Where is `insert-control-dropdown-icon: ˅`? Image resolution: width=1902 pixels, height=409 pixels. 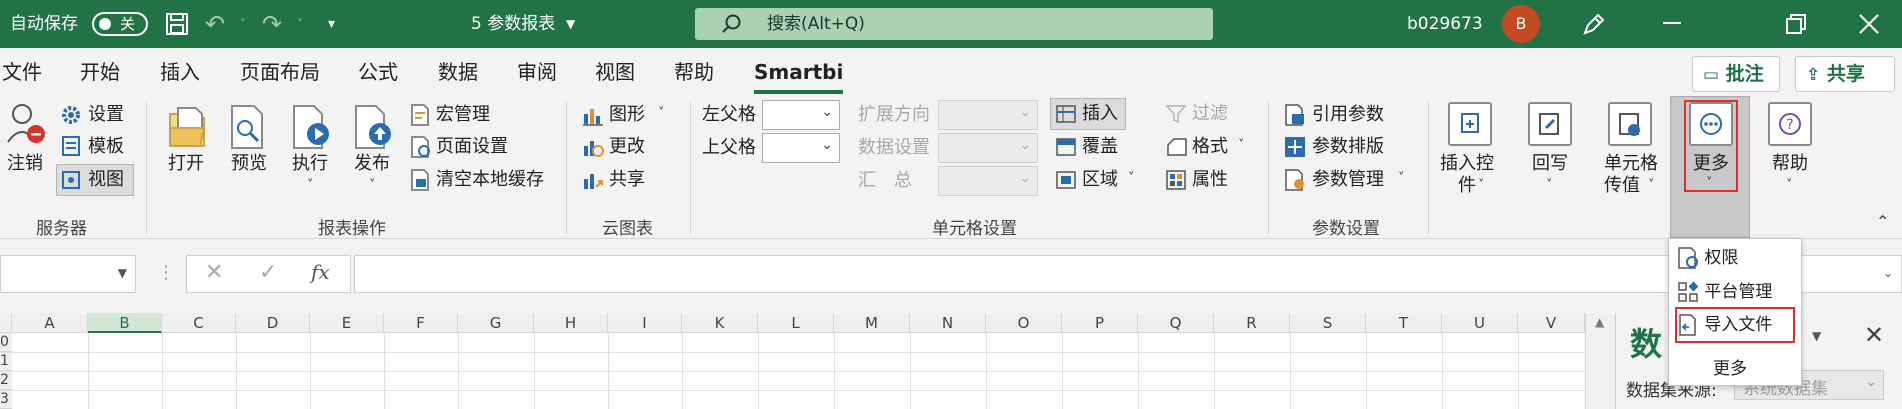
insert-control-dropdown-icon: ˅ is located at coordinates (1481, 185).